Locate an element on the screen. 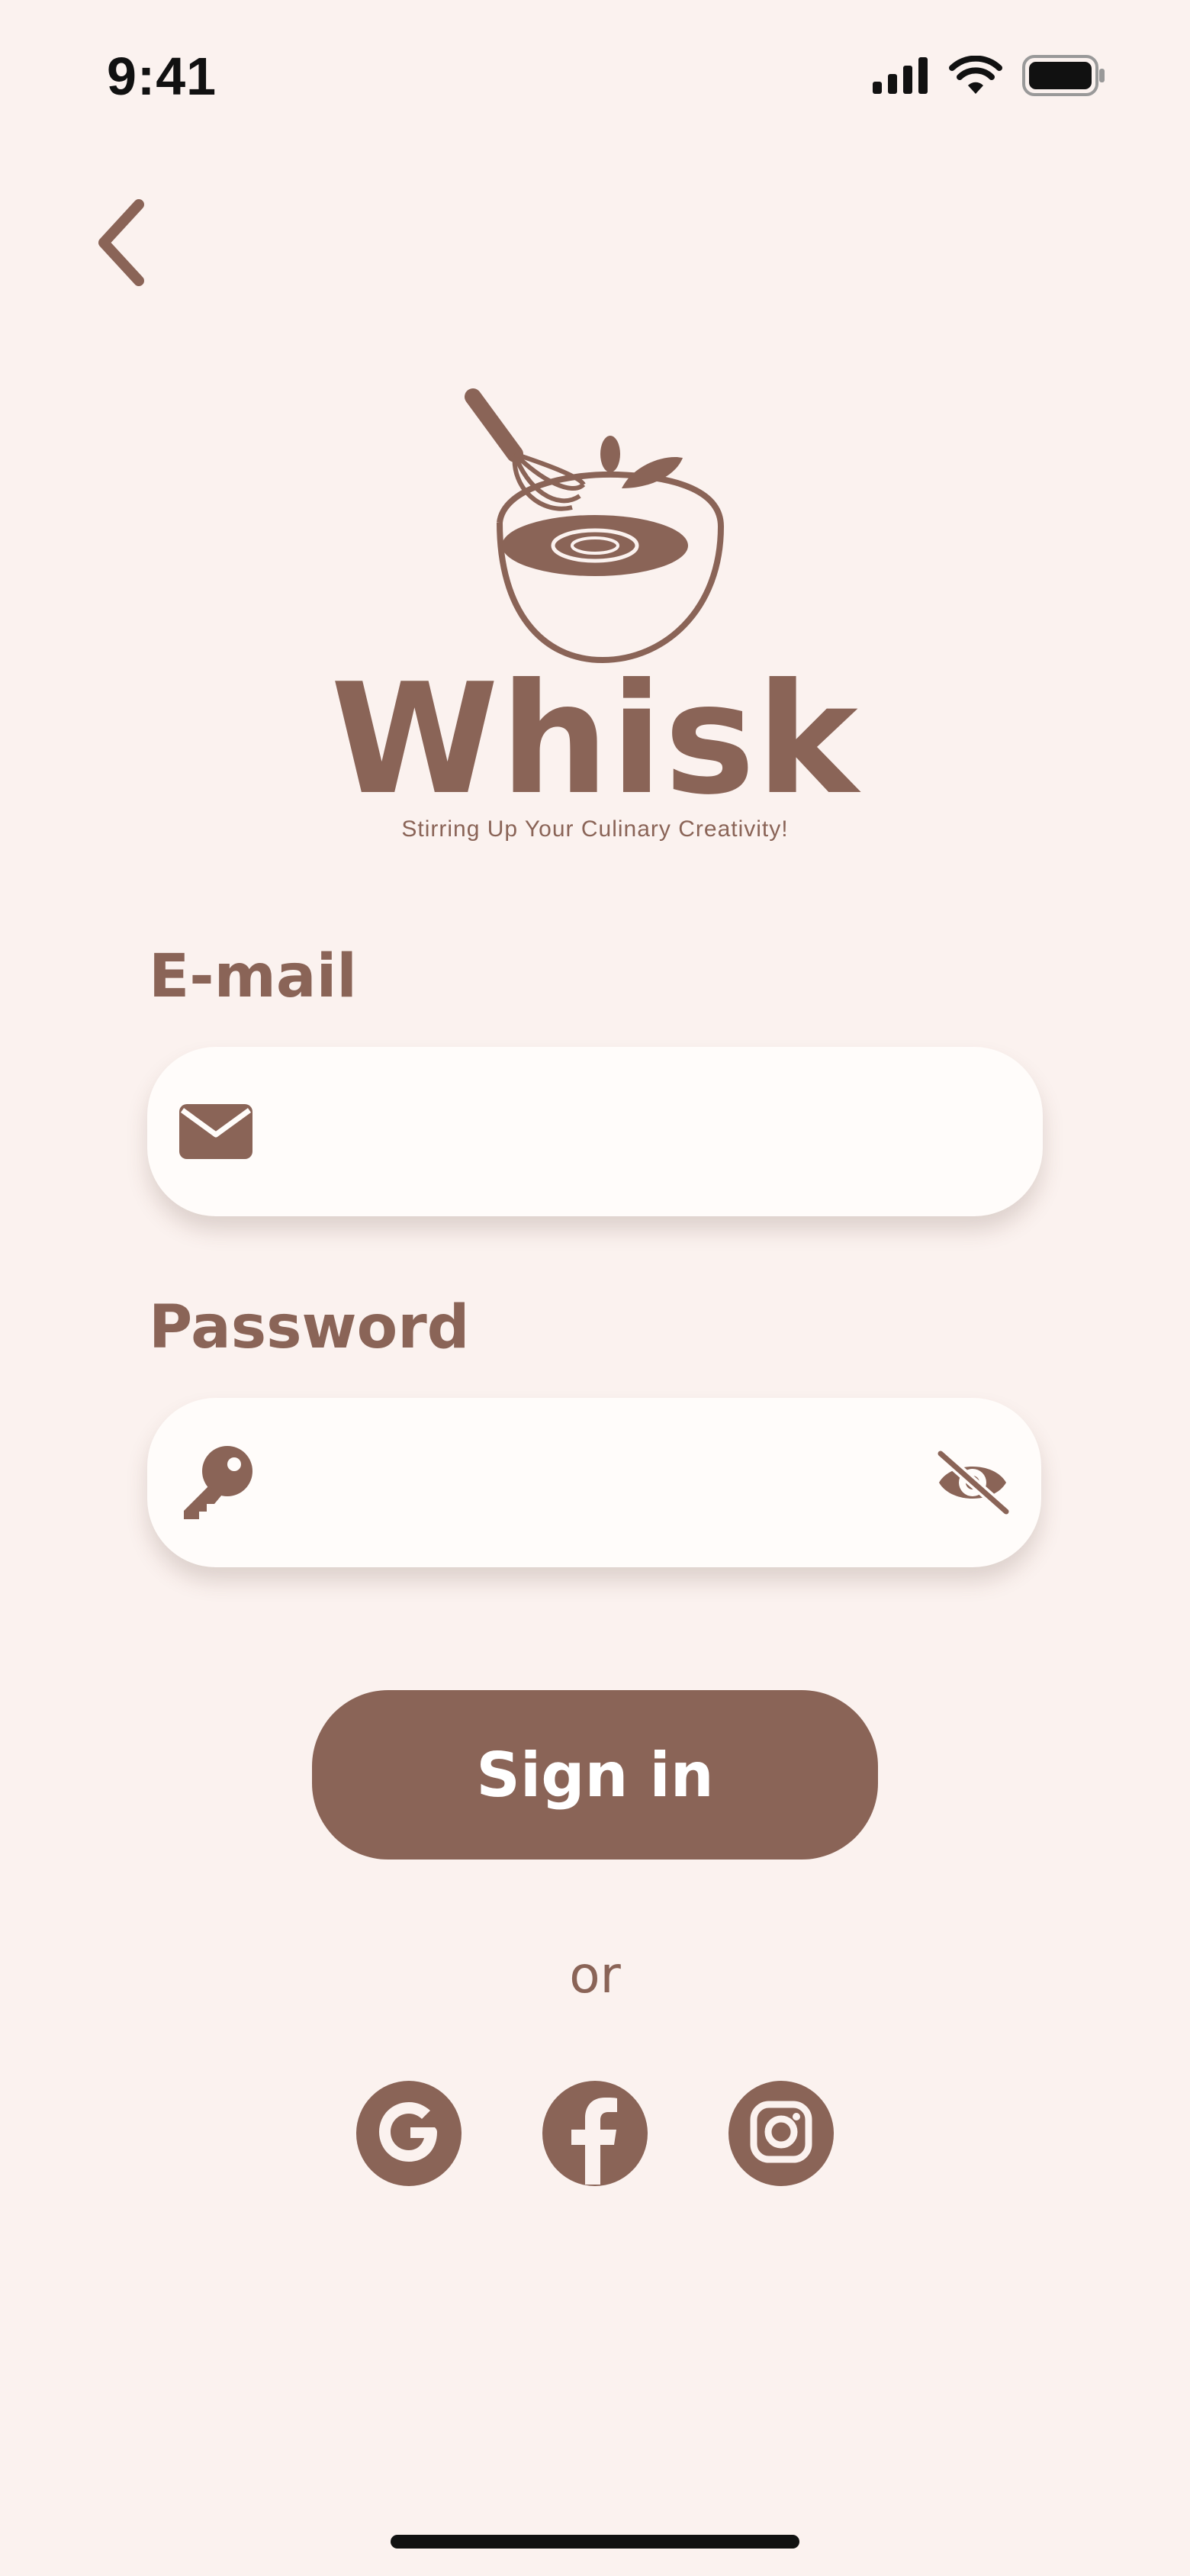  eye-slash-icon is located at coordinates (987, 1482).